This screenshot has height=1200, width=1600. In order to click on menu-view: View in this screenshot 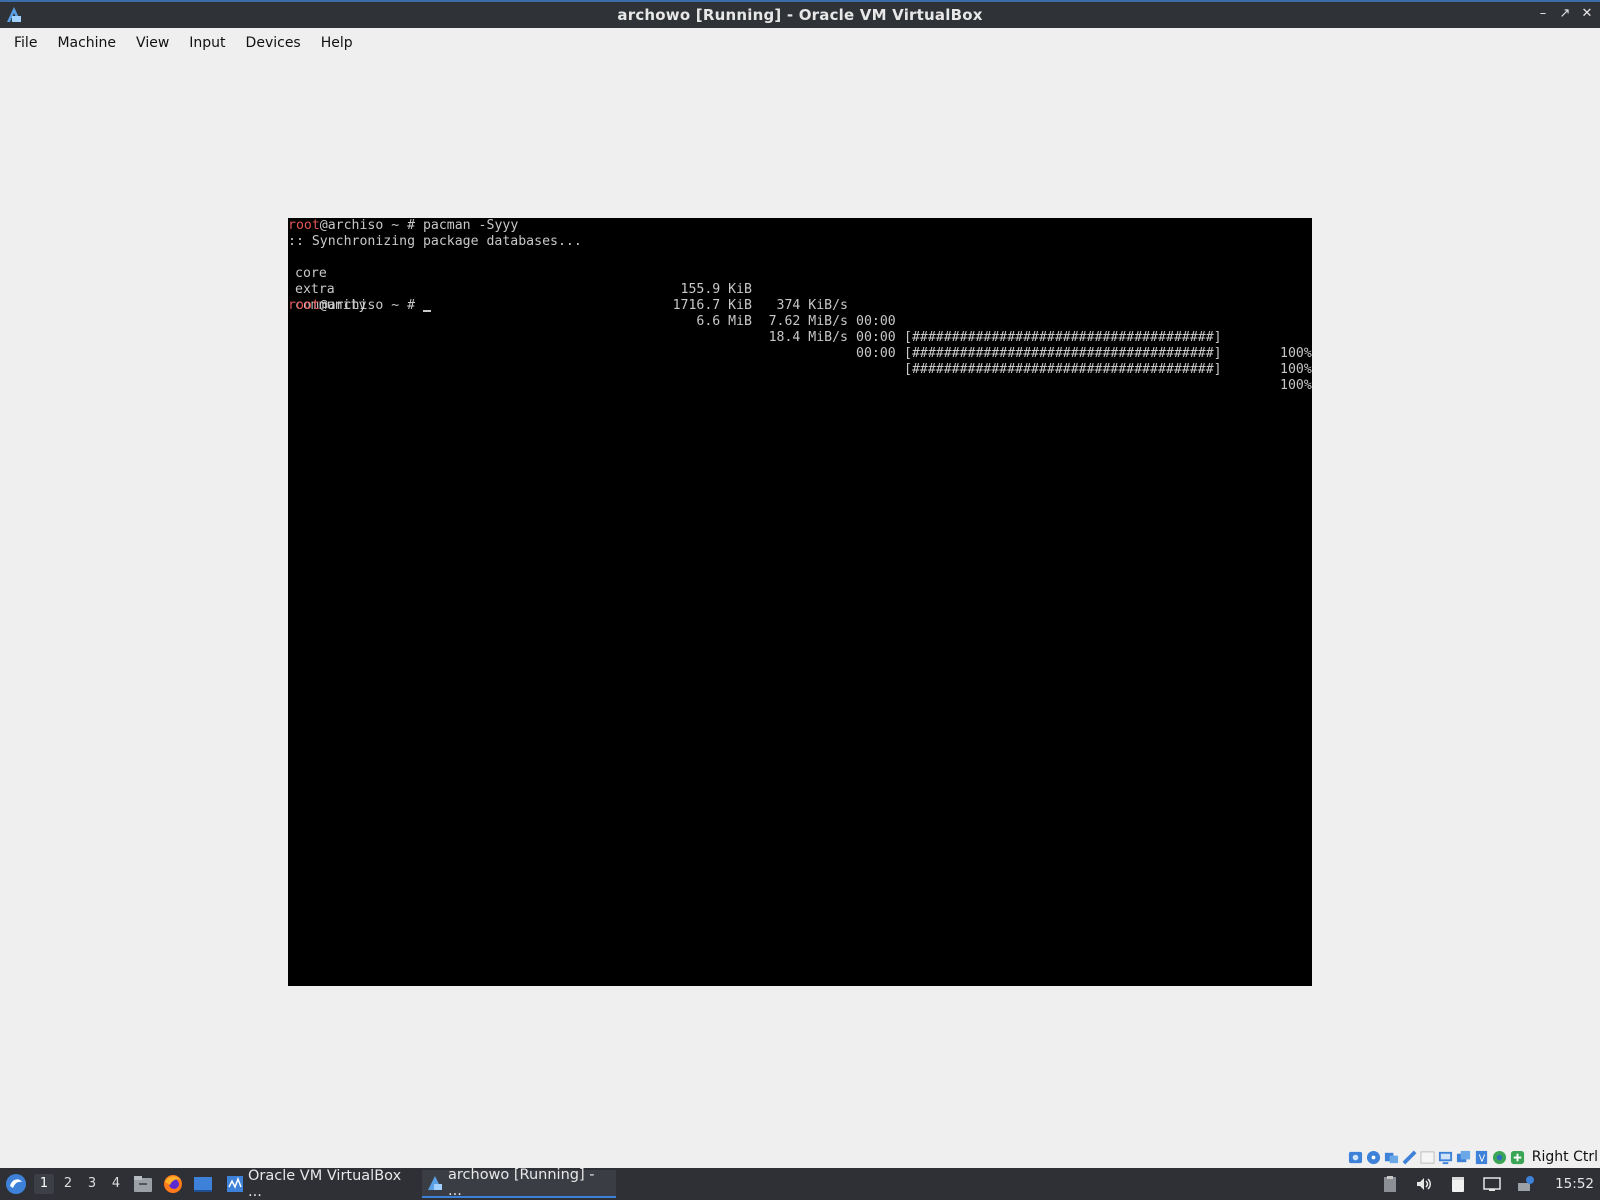, I will do `click(152, 43)`.